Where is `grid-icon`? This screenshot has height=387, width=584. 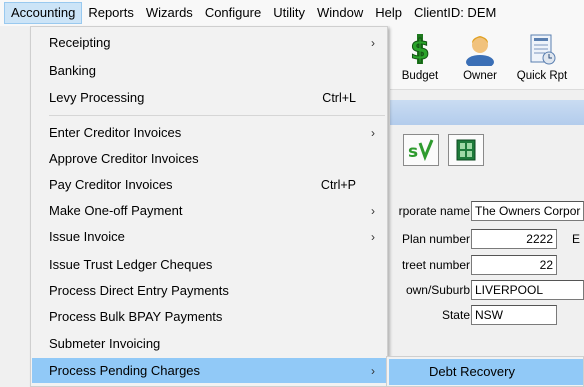 grid-icon is located at coordinates (466, 150).